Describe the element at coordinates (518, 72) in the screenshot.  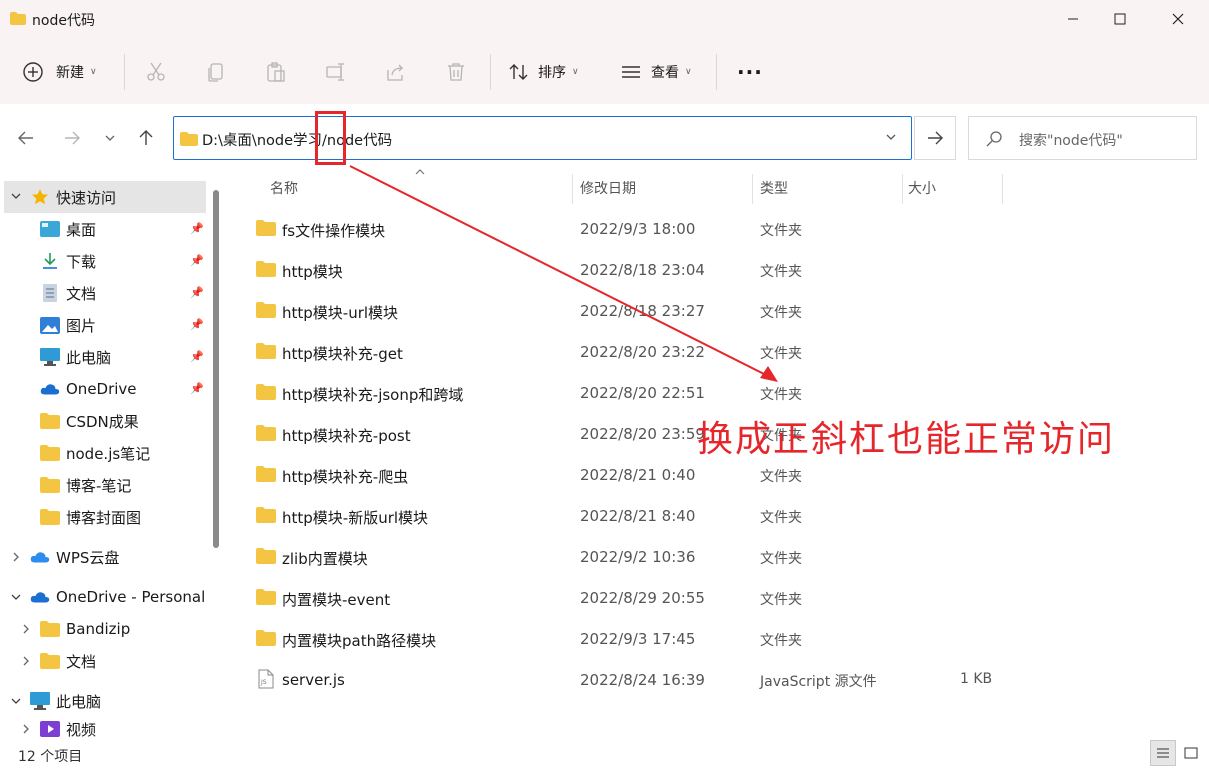
I see `sort-icon` at that location.